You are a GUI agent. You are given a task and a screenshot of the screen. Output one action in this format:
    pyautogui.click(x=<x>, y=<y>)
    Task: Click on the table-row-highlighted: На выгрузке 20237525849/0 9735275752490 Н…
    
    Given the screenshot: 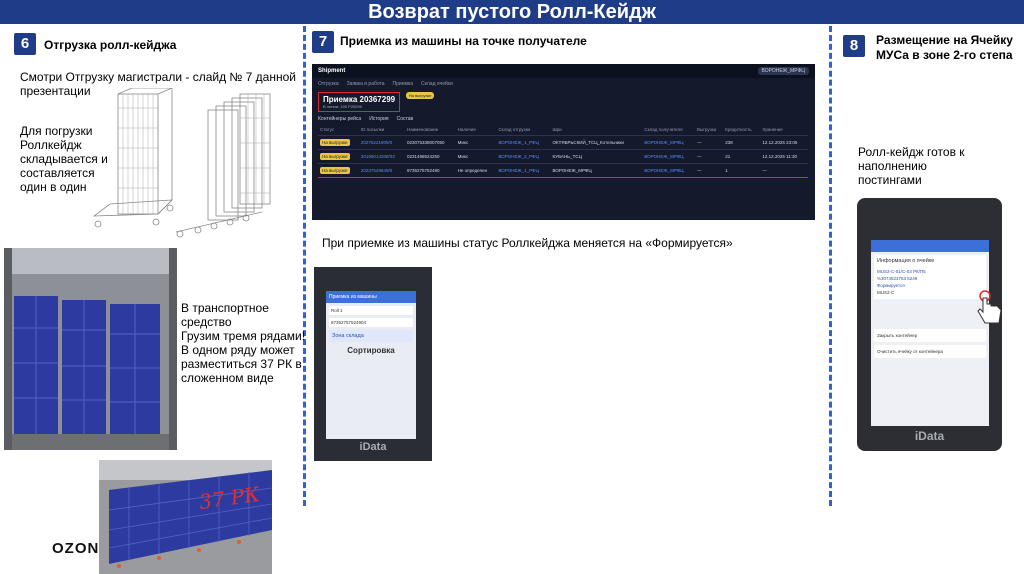 What is the action you would take?
    pyautogui.click(x=563, y=170)
    